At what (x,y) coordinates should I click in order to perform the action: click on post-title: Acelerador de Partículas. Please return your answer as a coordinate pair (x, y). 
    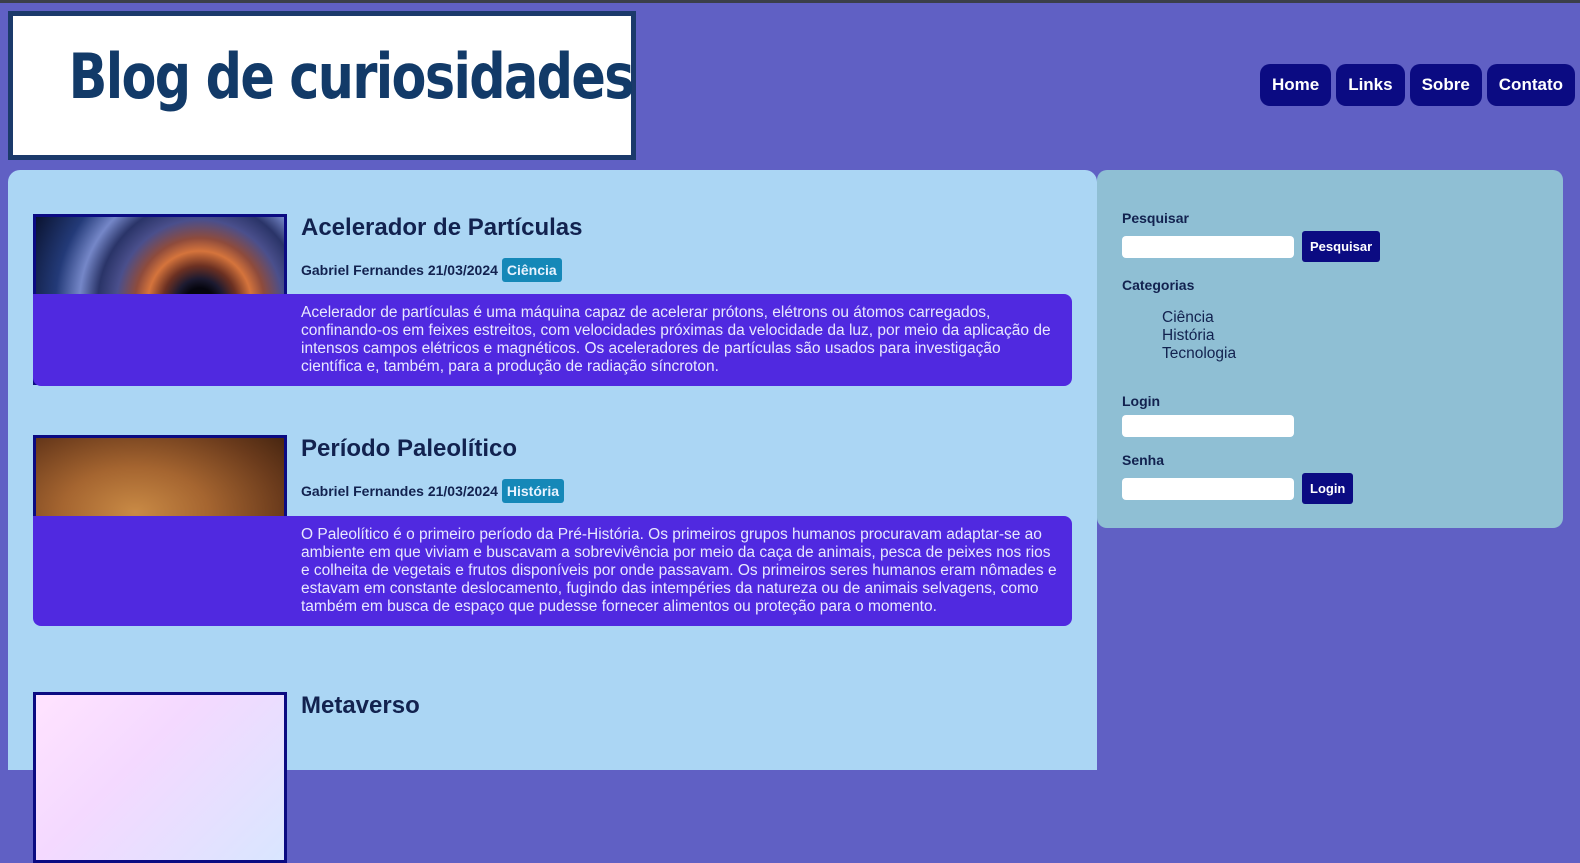
    Looking at the image, I should click on (441, 228).